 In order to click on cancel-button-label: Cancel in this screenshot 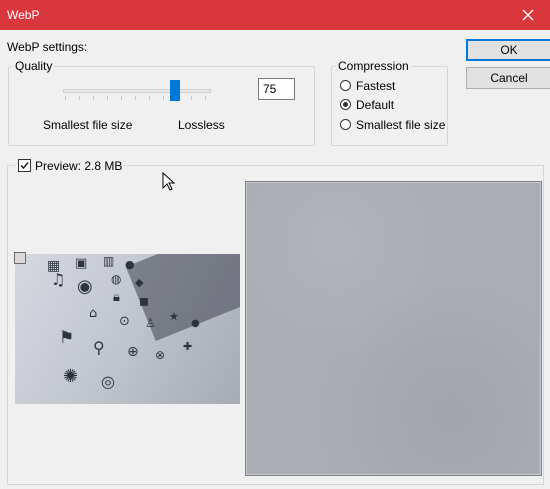, I will do `click(509, 78)`.